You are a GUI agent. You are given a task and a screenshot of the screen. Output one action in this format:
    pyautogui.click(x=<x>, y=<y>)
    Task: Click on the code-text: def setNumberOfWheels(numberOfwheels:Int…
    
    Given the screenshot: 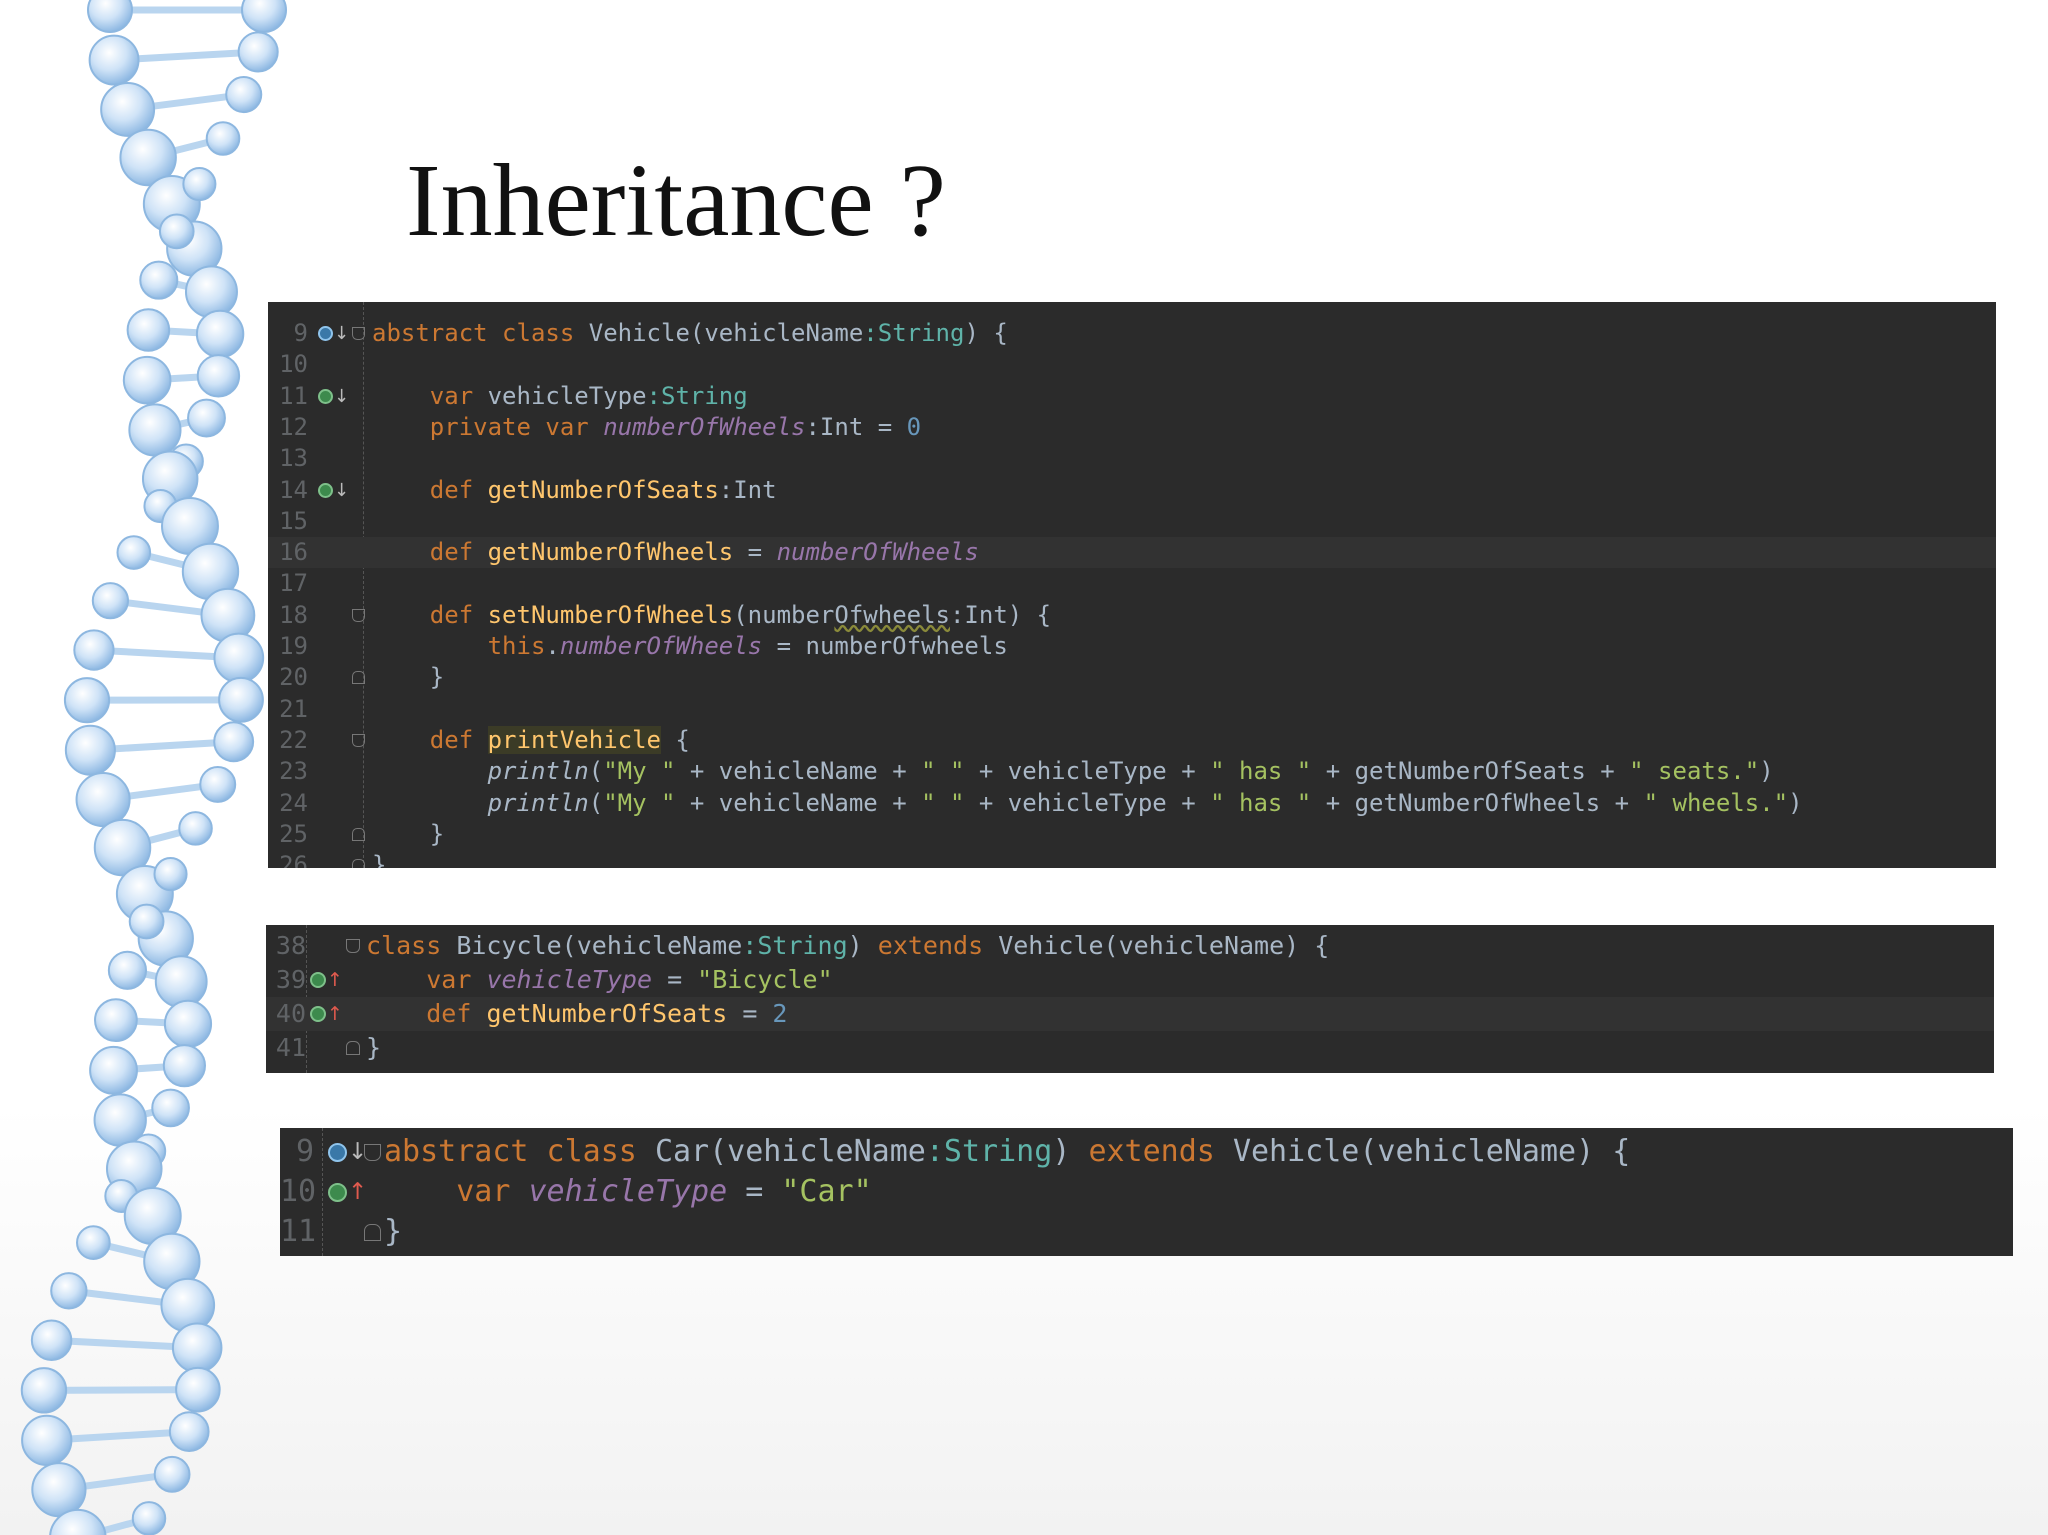 What is the action you would take?
    pyautogui.click(x=711, y=615)
    